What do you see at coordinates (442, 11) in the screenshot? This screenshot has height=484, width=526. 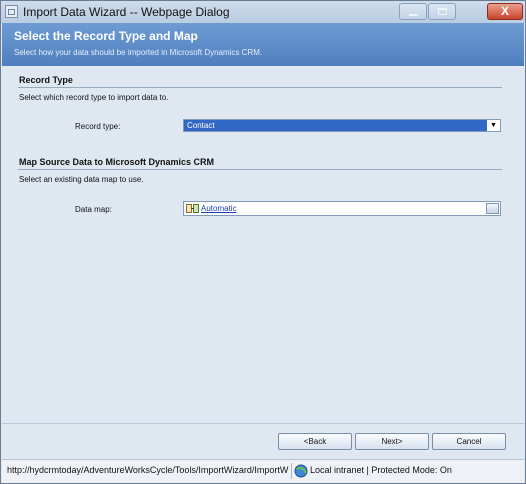 I see `maximize-button` at bounding box center [442, 11].